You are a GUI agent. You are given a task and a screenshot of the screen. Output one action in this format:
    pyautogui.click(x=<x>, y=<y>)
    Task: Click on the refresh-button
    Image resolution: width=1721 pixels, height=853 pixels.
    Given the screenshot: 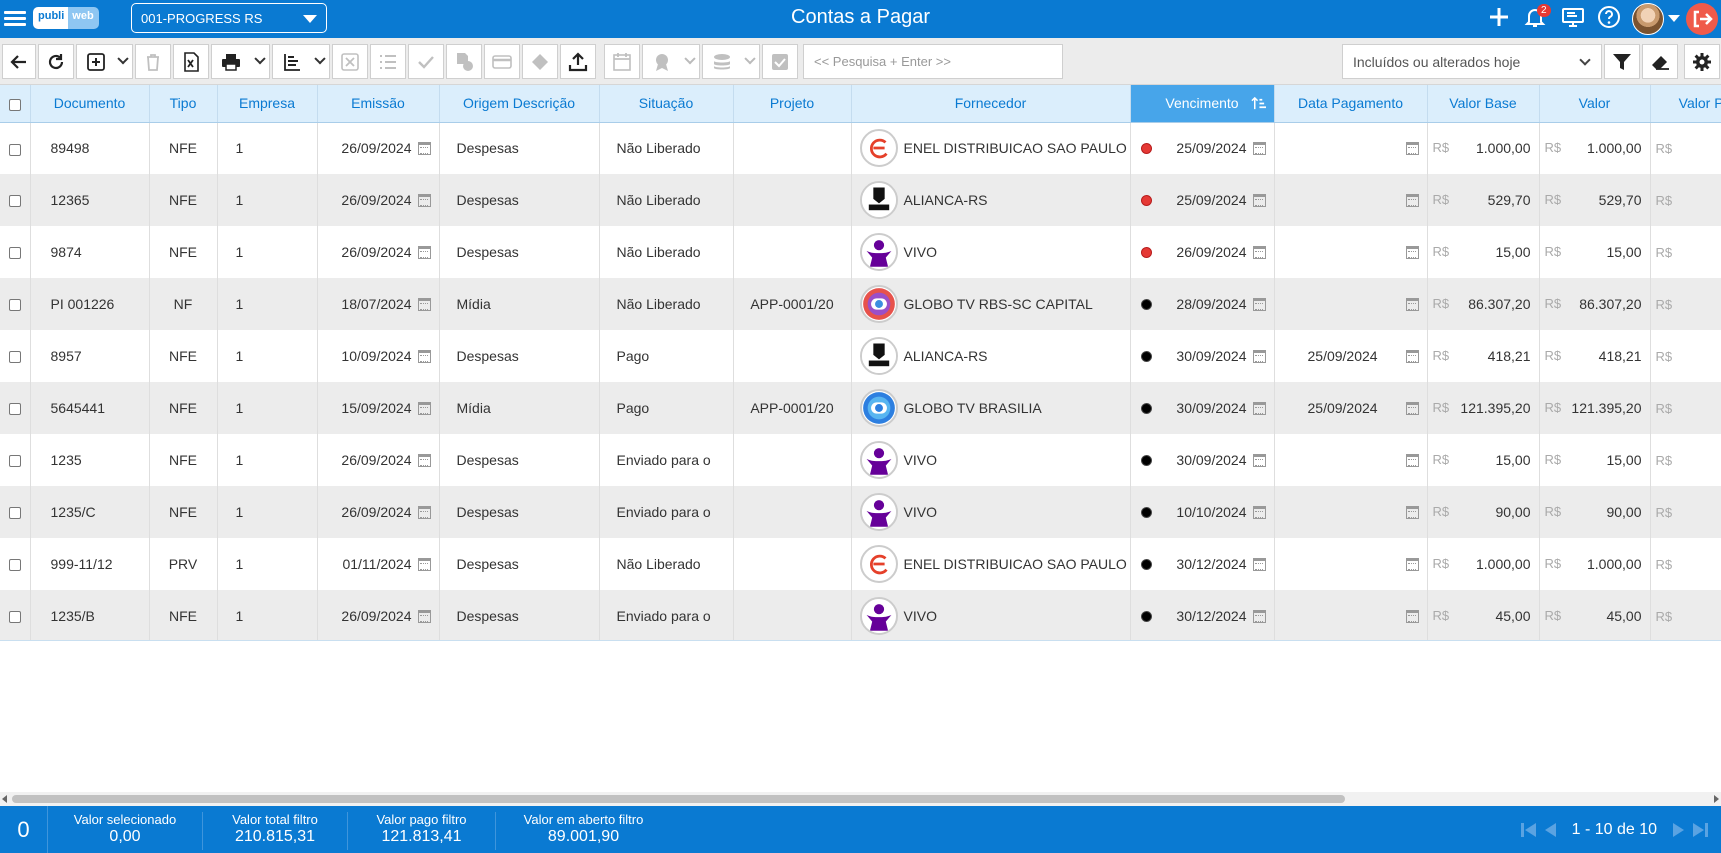 What is the action you would take?
    pyautogui.click(x=56, y=61)
    